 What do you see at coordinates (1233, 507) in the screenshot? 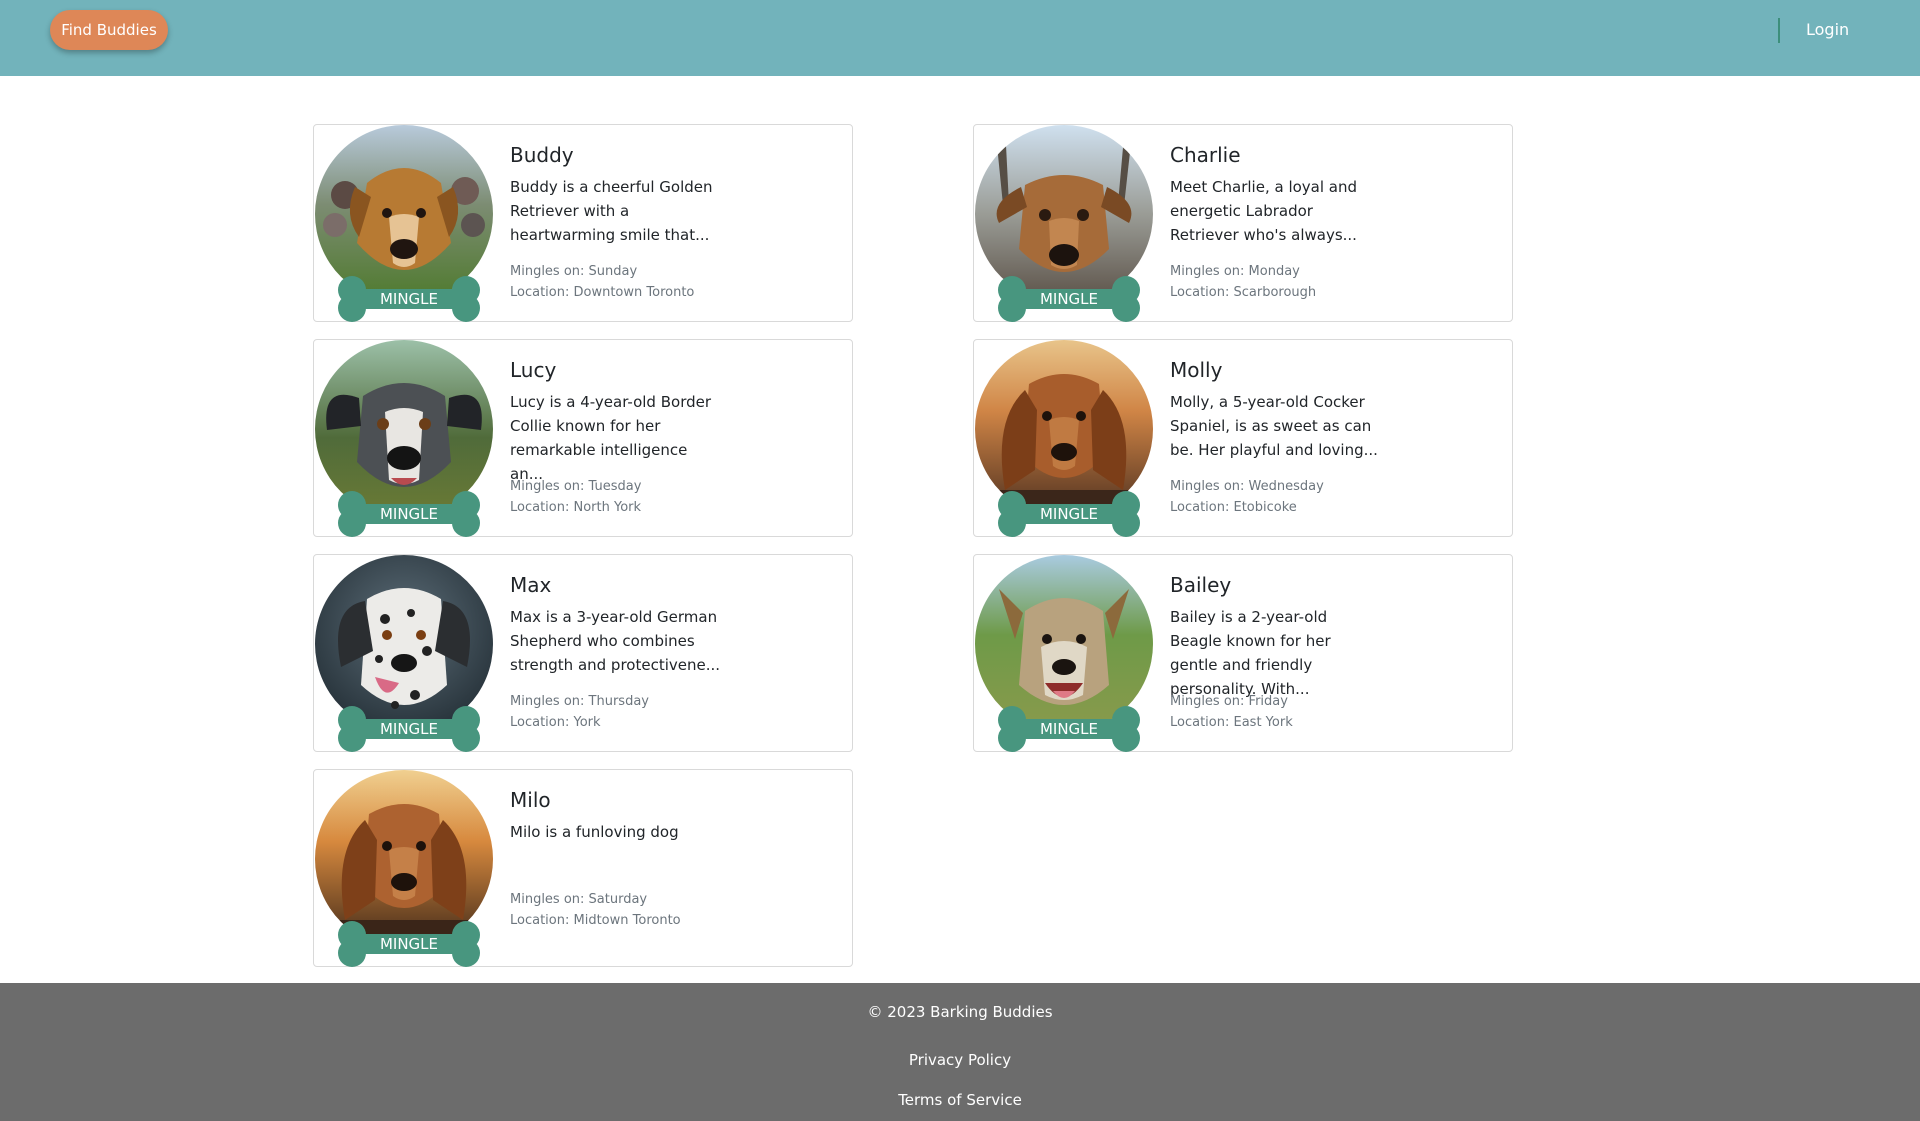
I see `dog-location: Location: Etobicoke` at bounding box center [1233, 507].